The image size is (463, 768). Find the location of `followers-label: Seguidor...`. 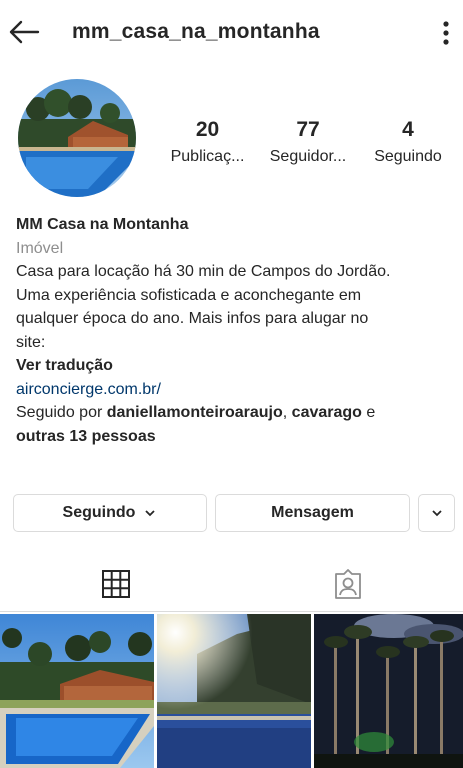

followers-label: Seguidor... is located at coordinates (308, 156).